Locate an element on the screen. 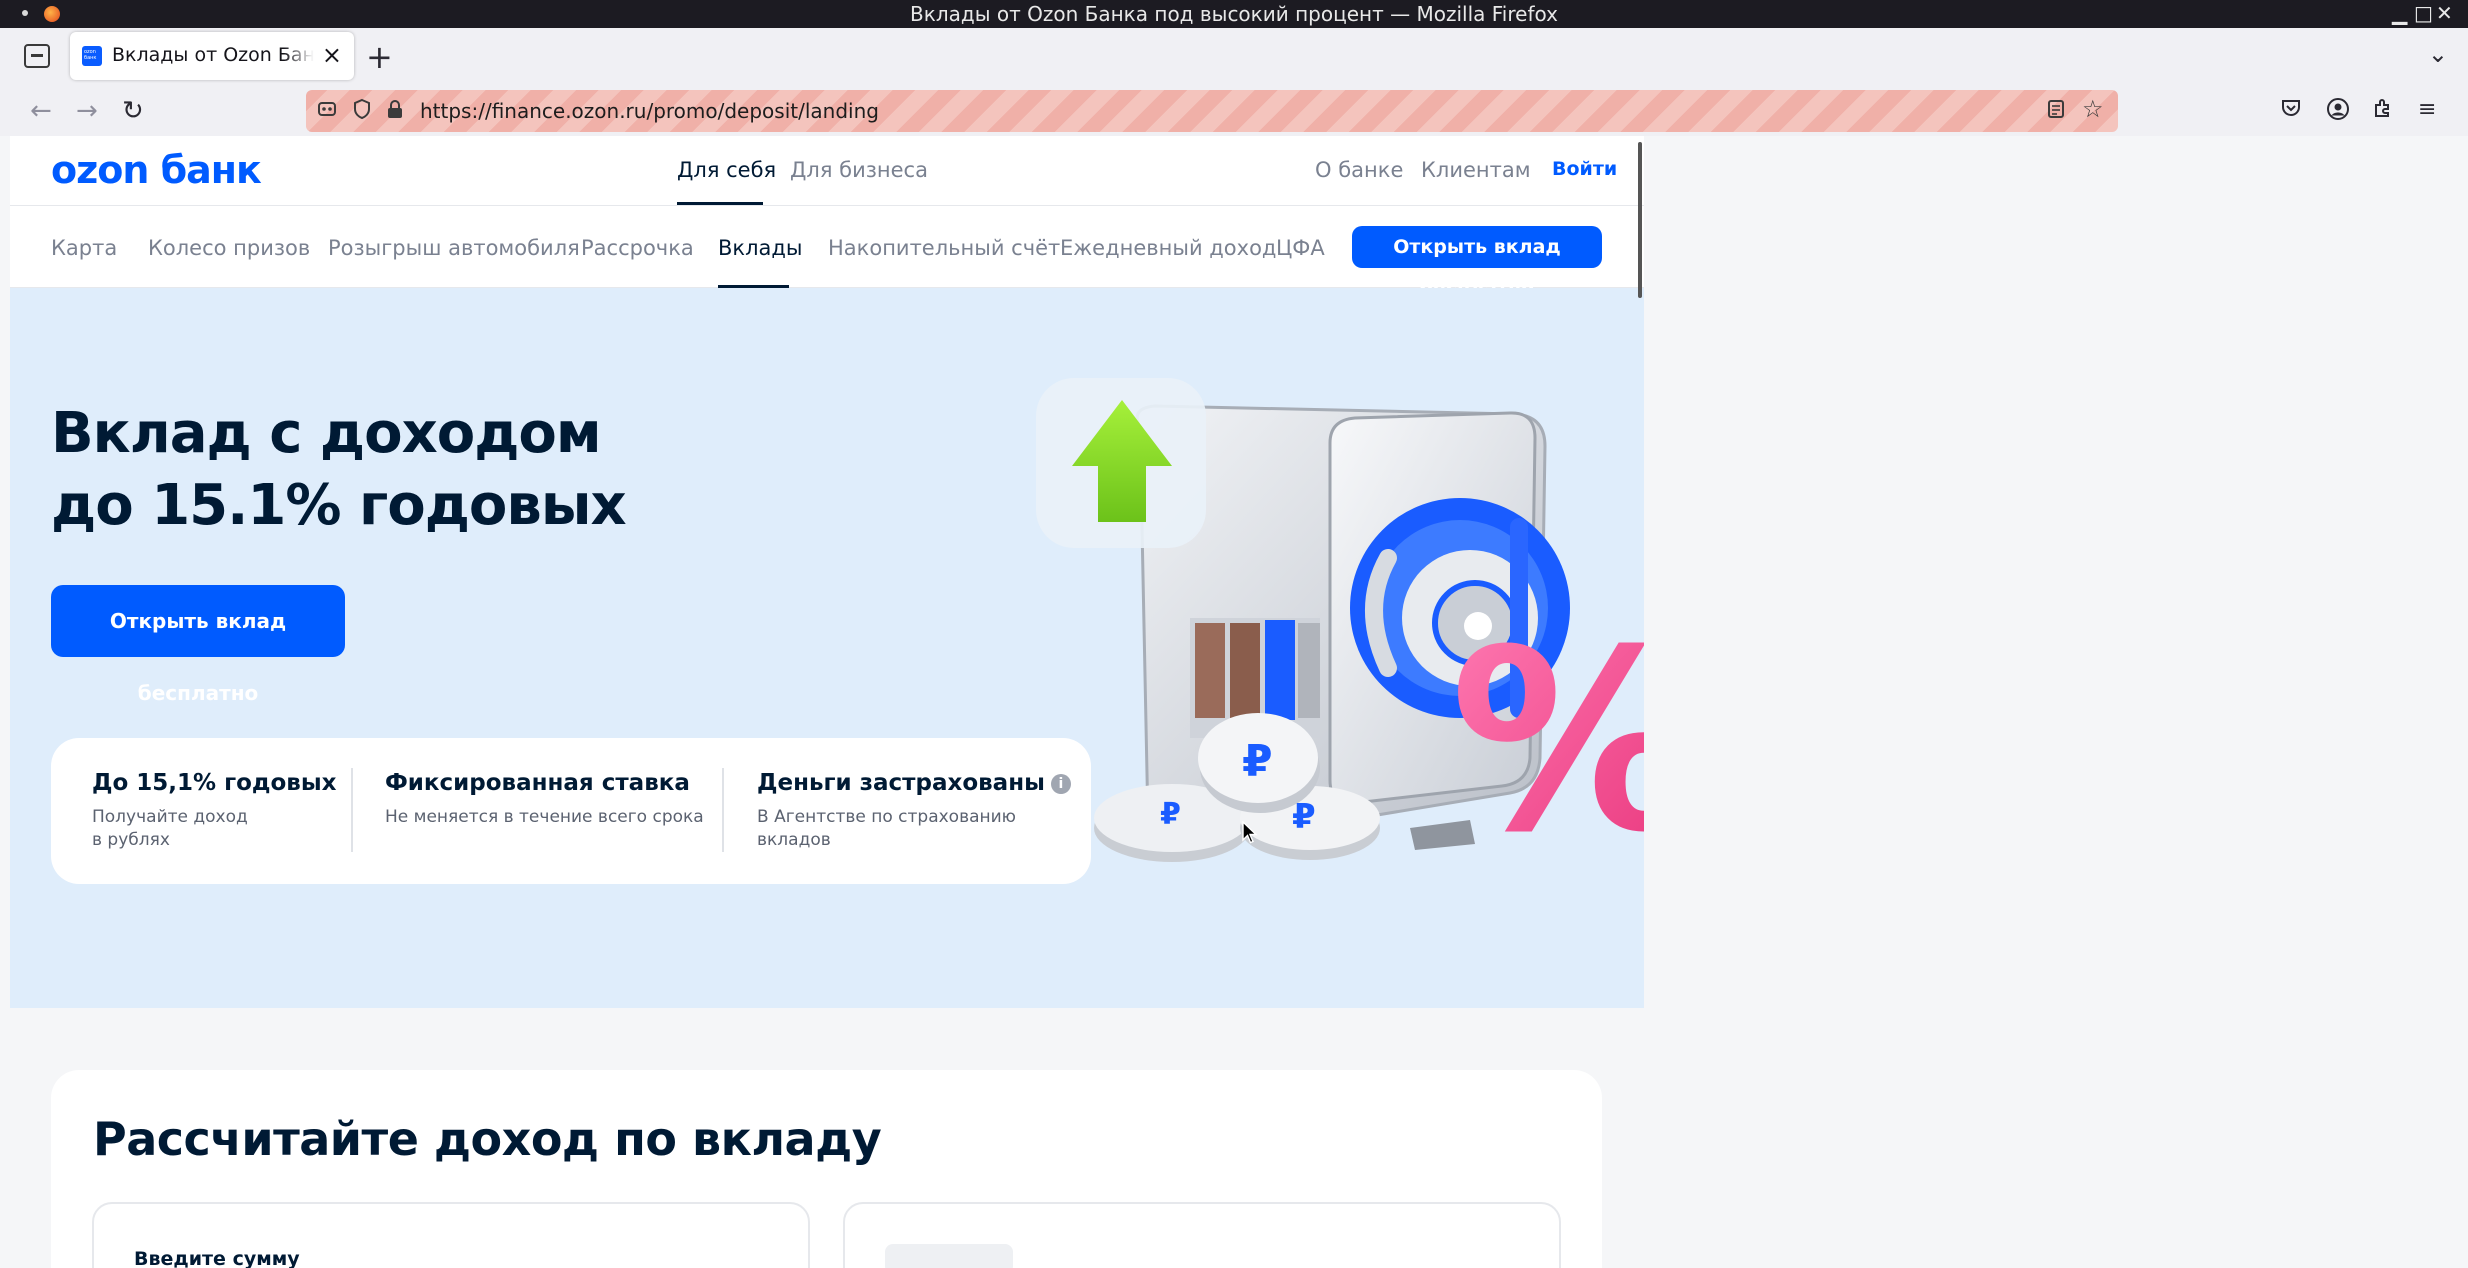 The height and width of the screenshot is (1268, 2468). ozon-bank-logo: ozon банк is located at coordinates (156, 170).